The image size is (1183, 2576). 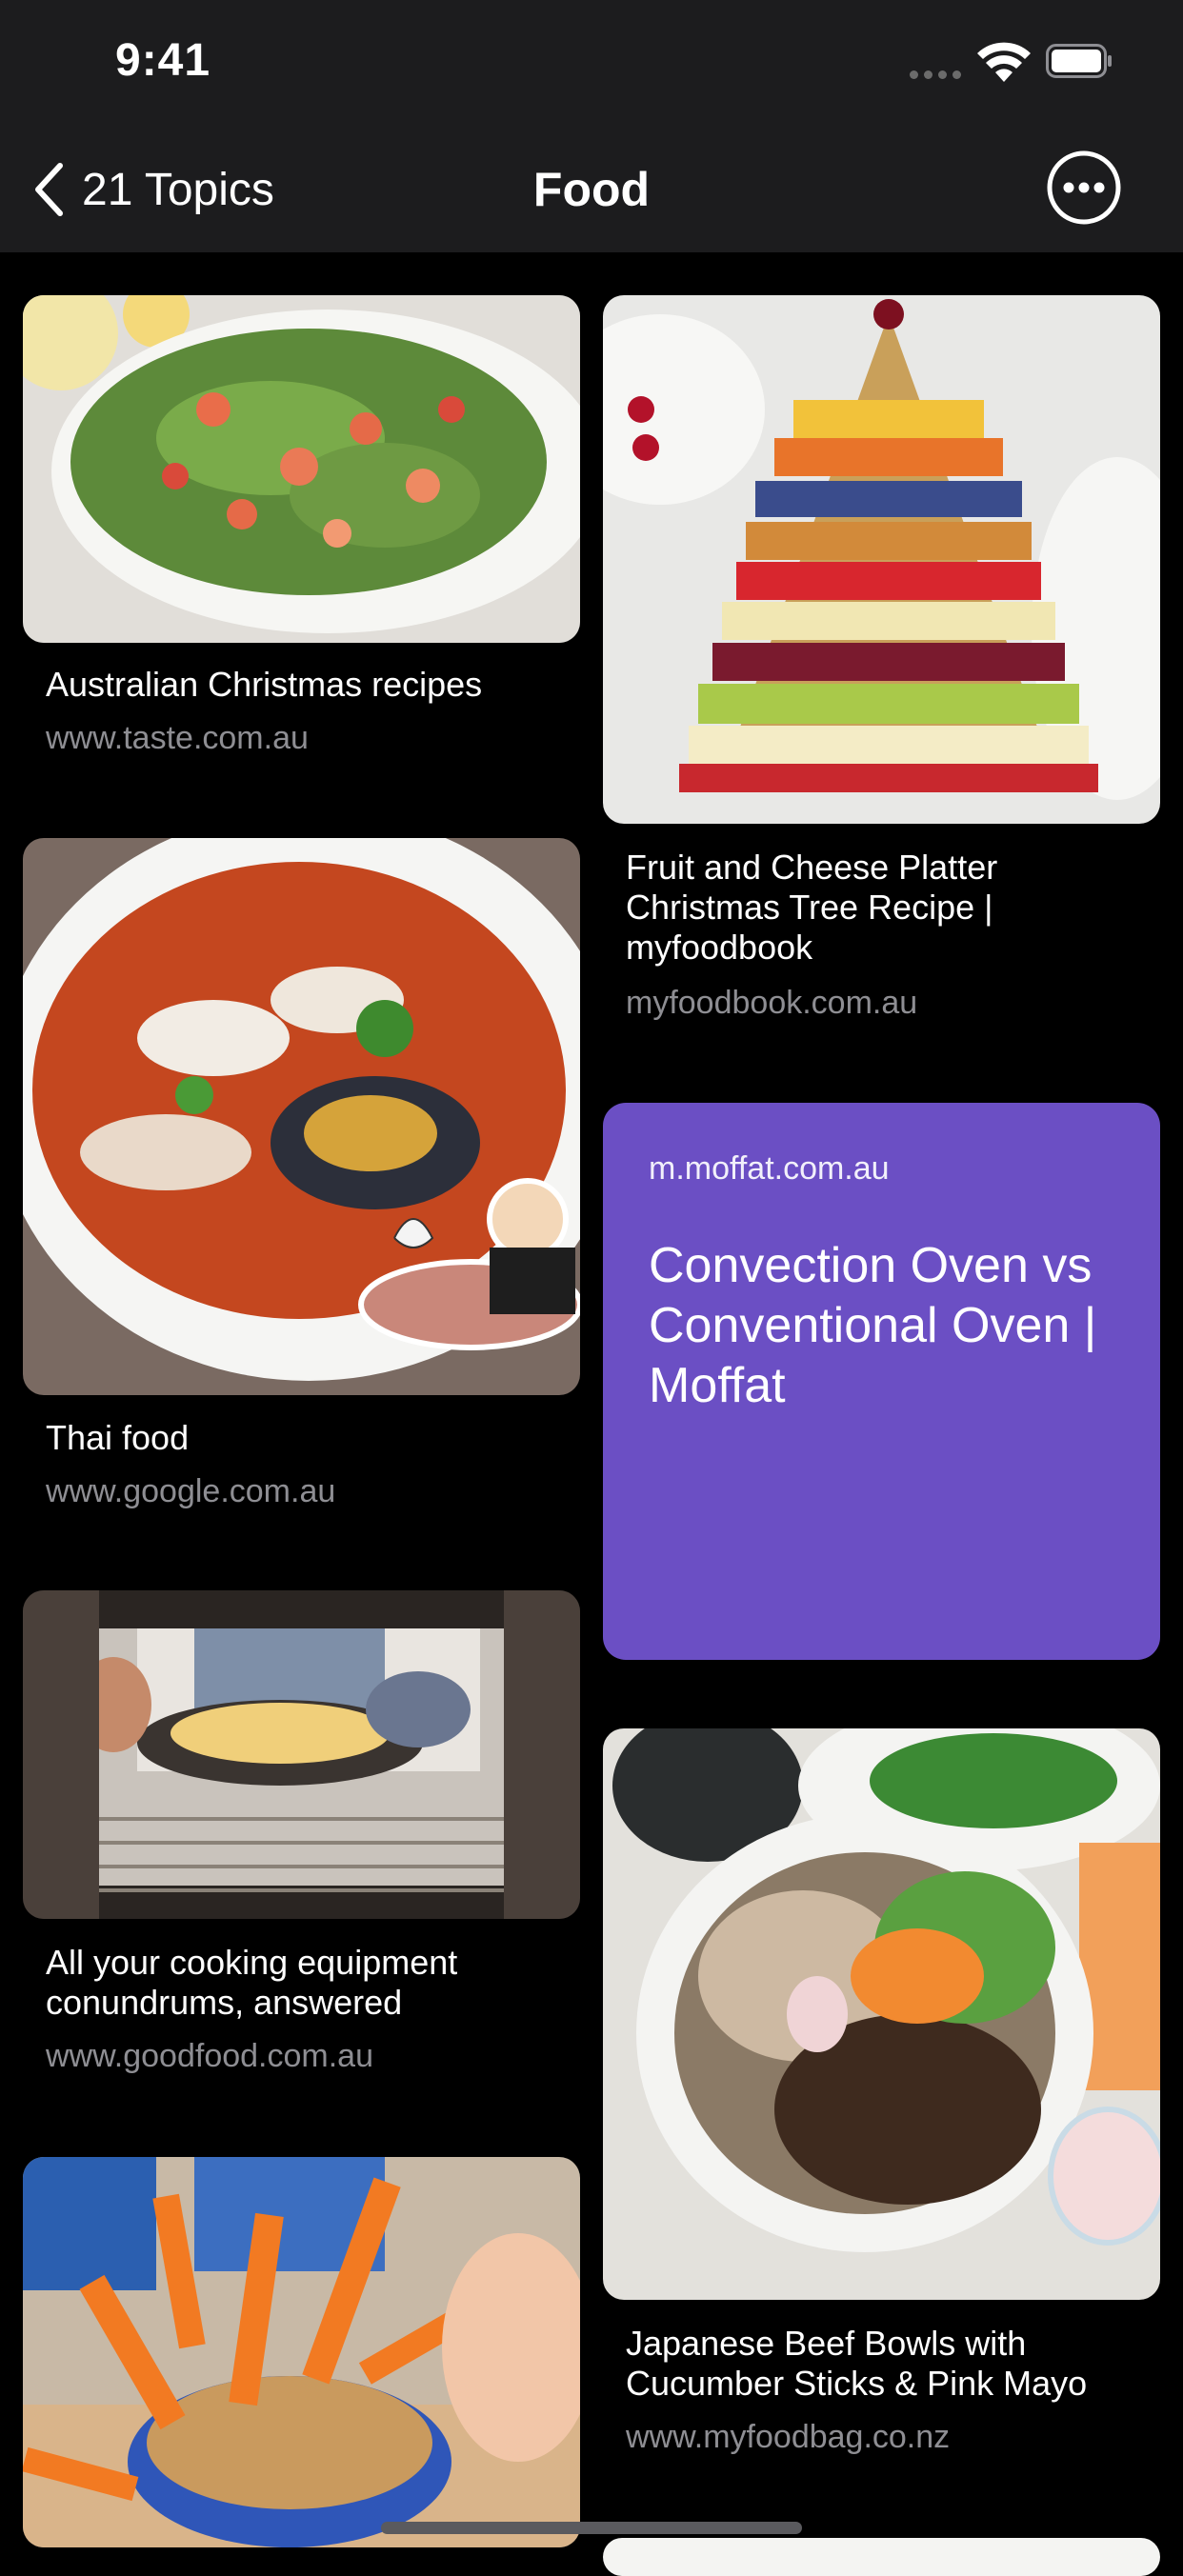 I want to click on card-source-url: www.taste.com.au, so click(x=178, y=738).